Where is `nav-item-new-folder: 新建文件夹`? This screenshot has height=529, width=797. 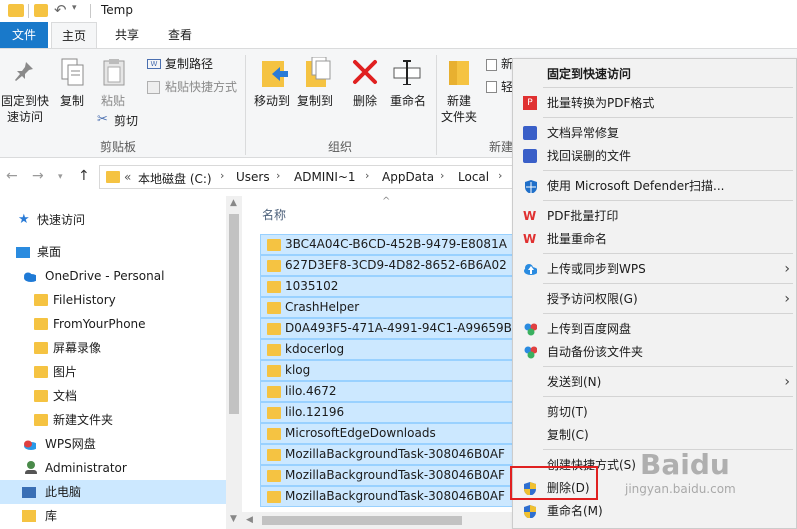 nav-item-new-folder: 新建文件夹 is located at coordinates (113, 420).